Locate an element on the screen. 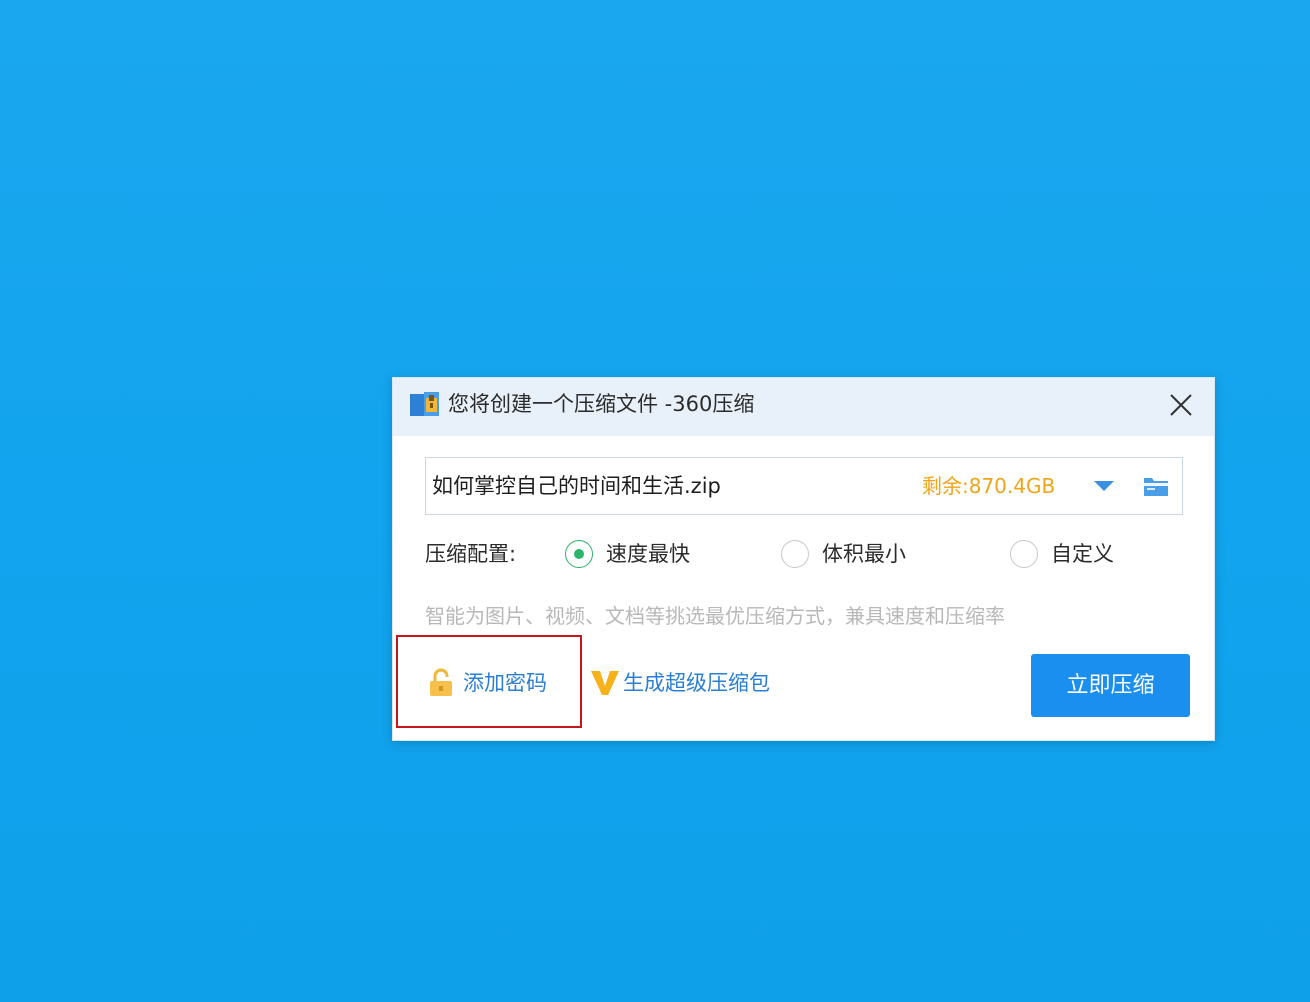 The width and height of the screenshot is (1310, 1002). output-path-field: 如何掌控自己的时间和生活.zip 剩余:870.4GB is located at coordinates (804, 486).